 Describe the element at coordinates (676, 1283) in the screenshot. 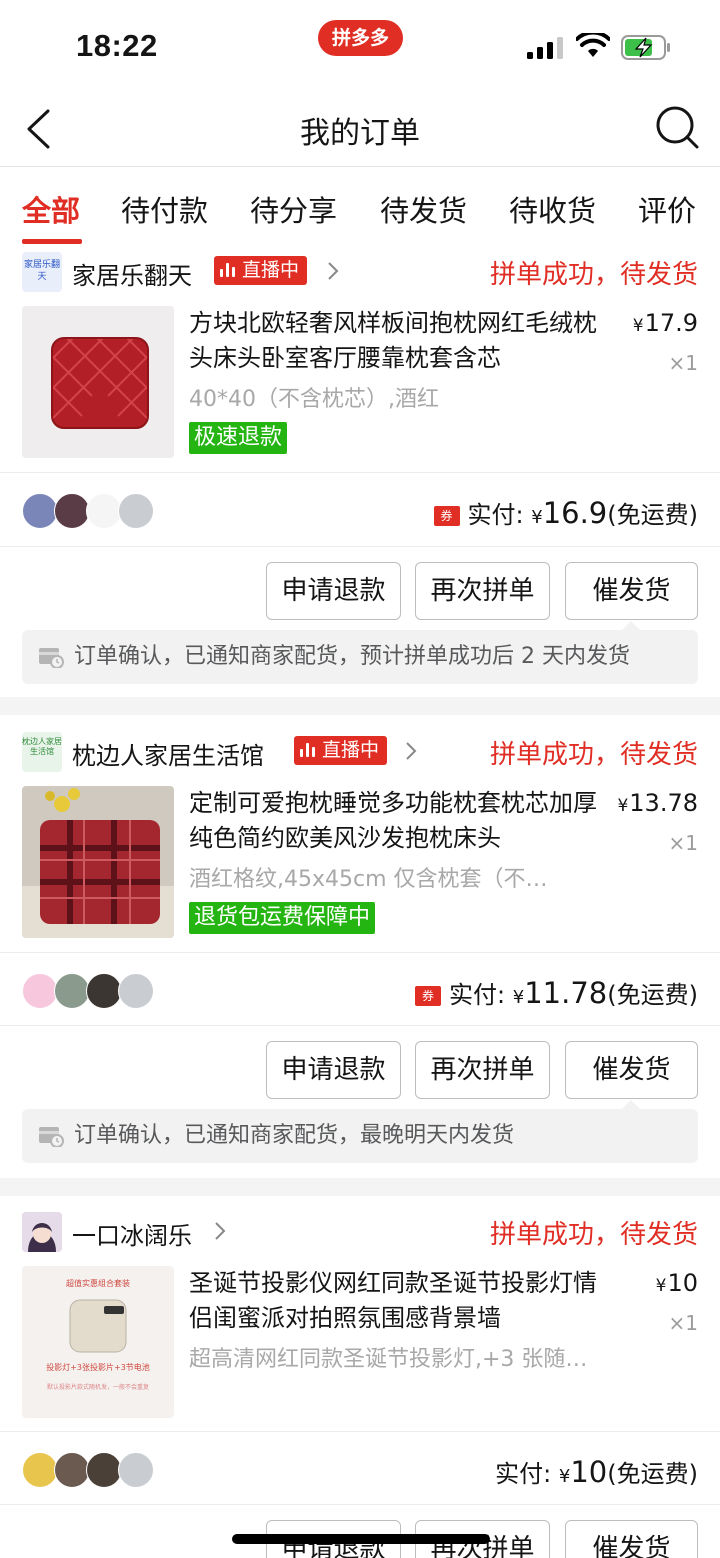

I see `product-price: ¥10` at that location.